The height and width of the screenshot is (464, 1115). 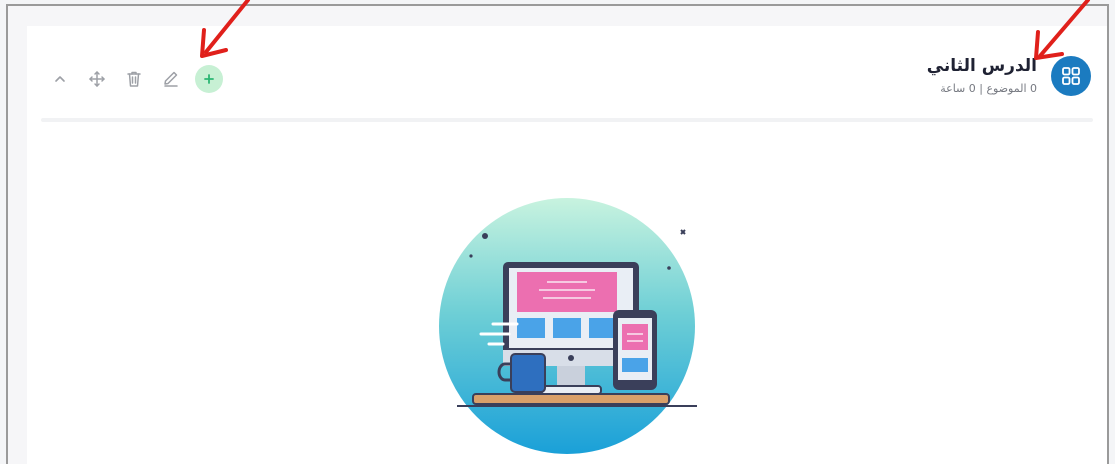 I want to click on grid-icon, so click(x=1071, y=76).